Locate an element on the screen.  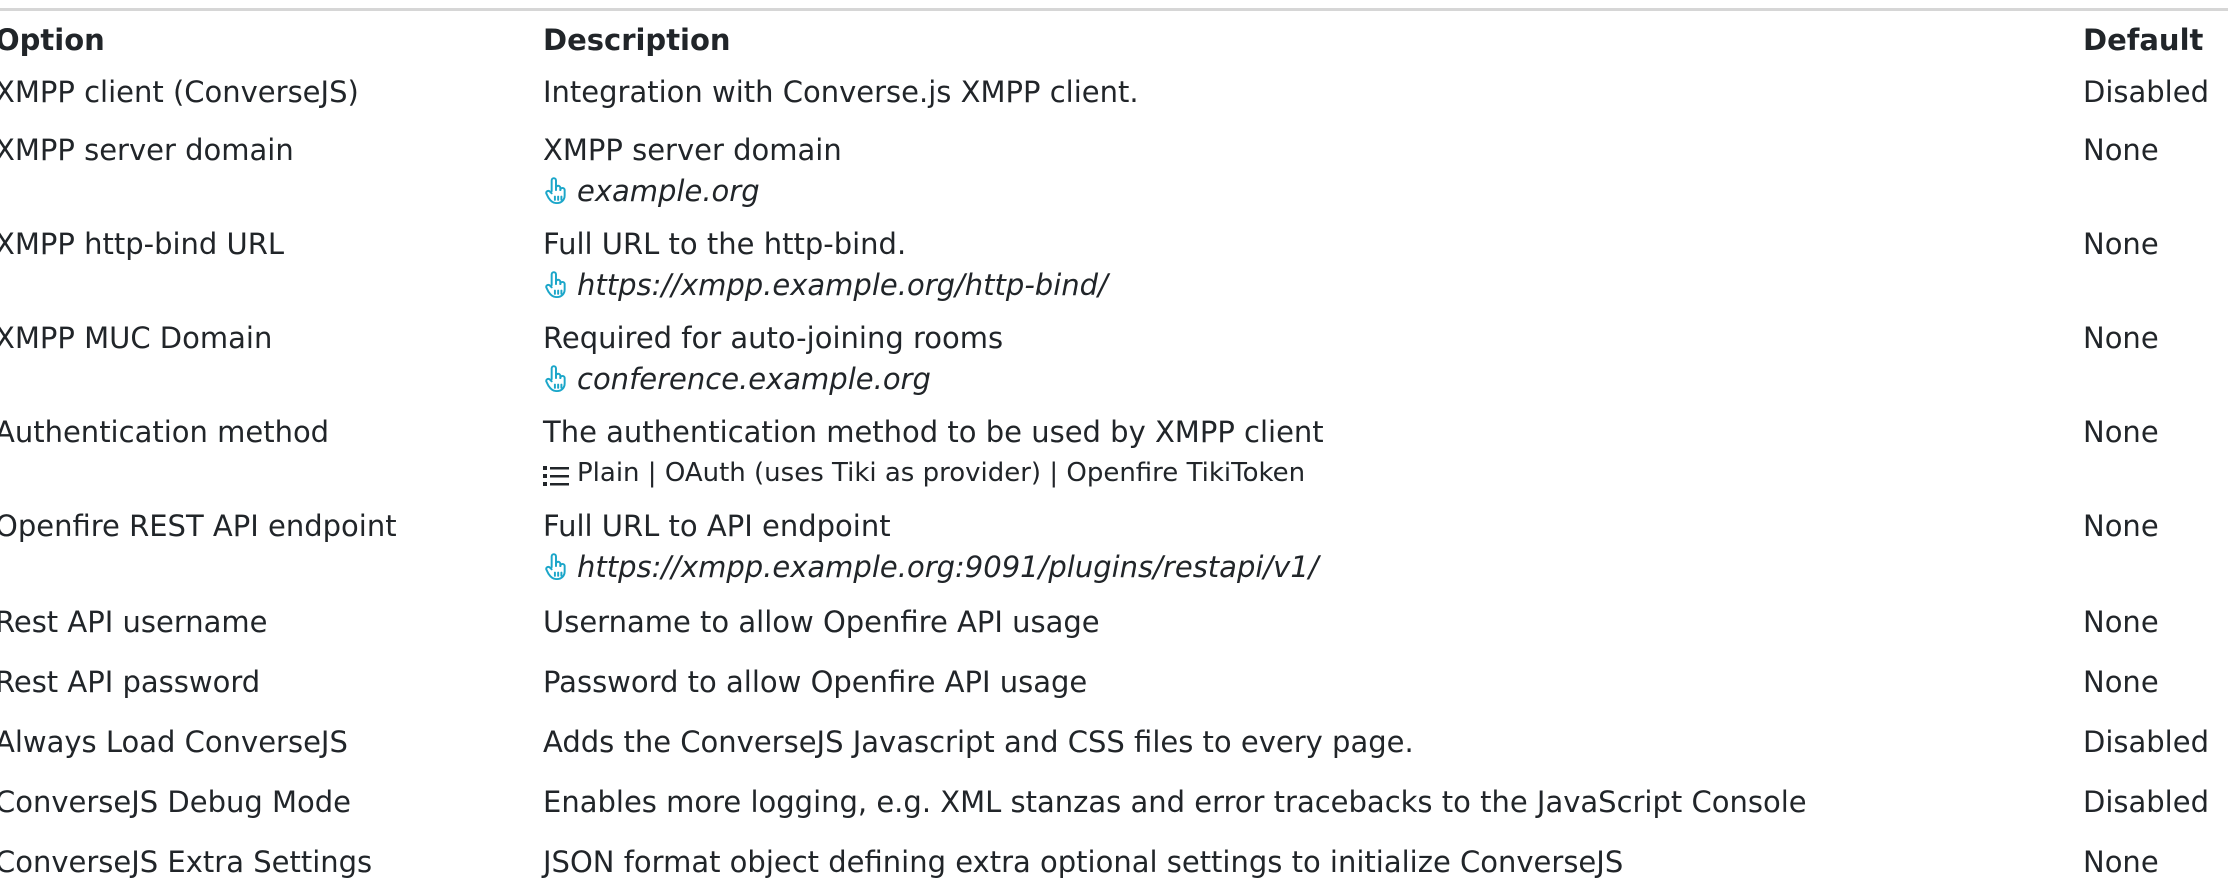
option-description: Username to allow Openfire API usage is located at coordinates (821, 622).